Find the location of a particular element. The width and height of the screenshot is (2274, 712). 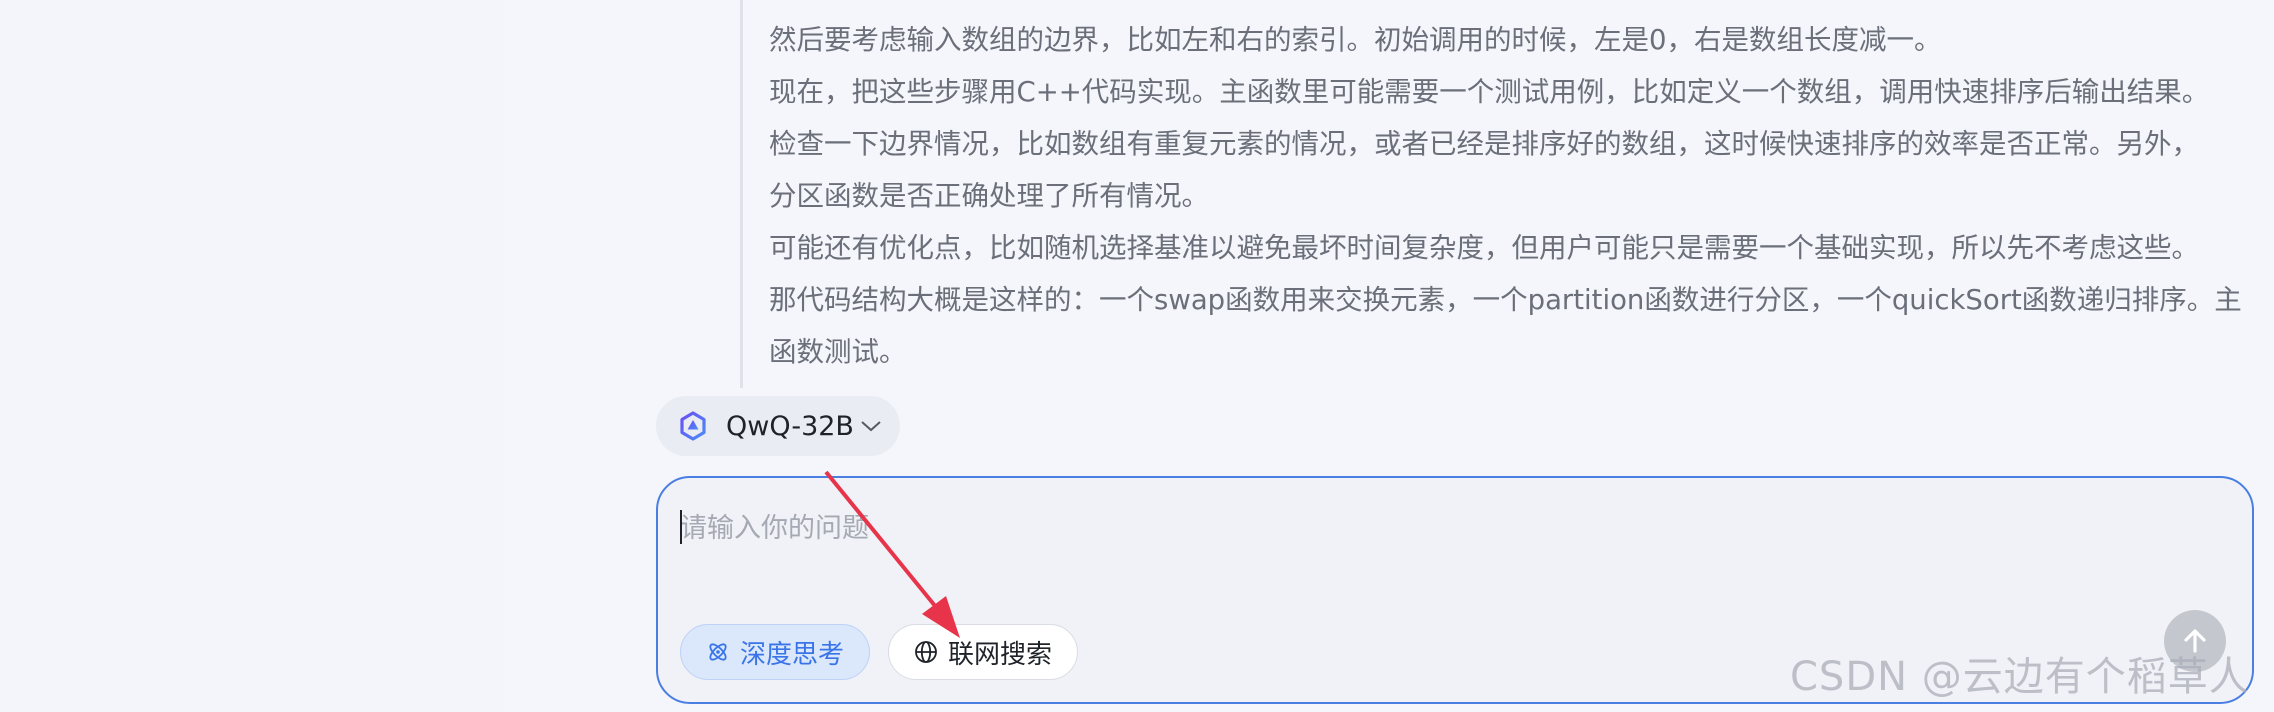

globe-icon is located at coordinates (926, 652).